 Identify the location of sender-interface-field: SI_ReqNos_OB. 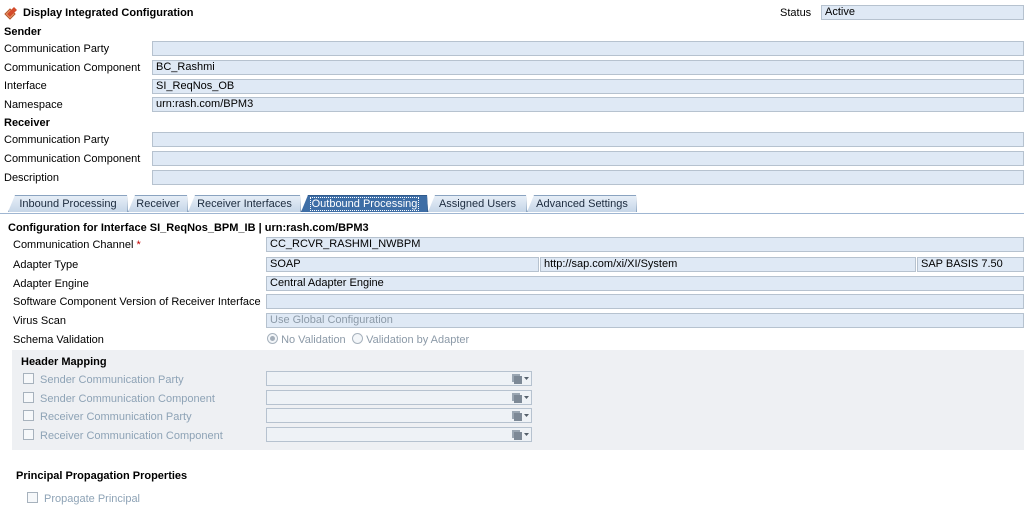
(588, 86).